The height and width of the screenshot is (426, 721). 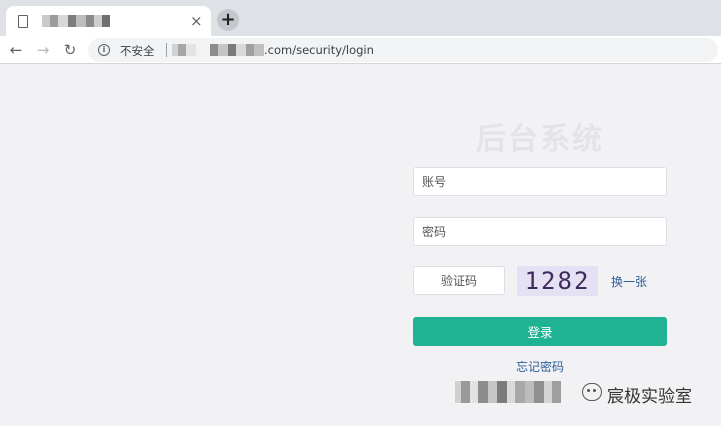 What do you see at coordinates (540, 331) in the screenshot?
I see `login-button: 登录` at bounding box center [540, 331].